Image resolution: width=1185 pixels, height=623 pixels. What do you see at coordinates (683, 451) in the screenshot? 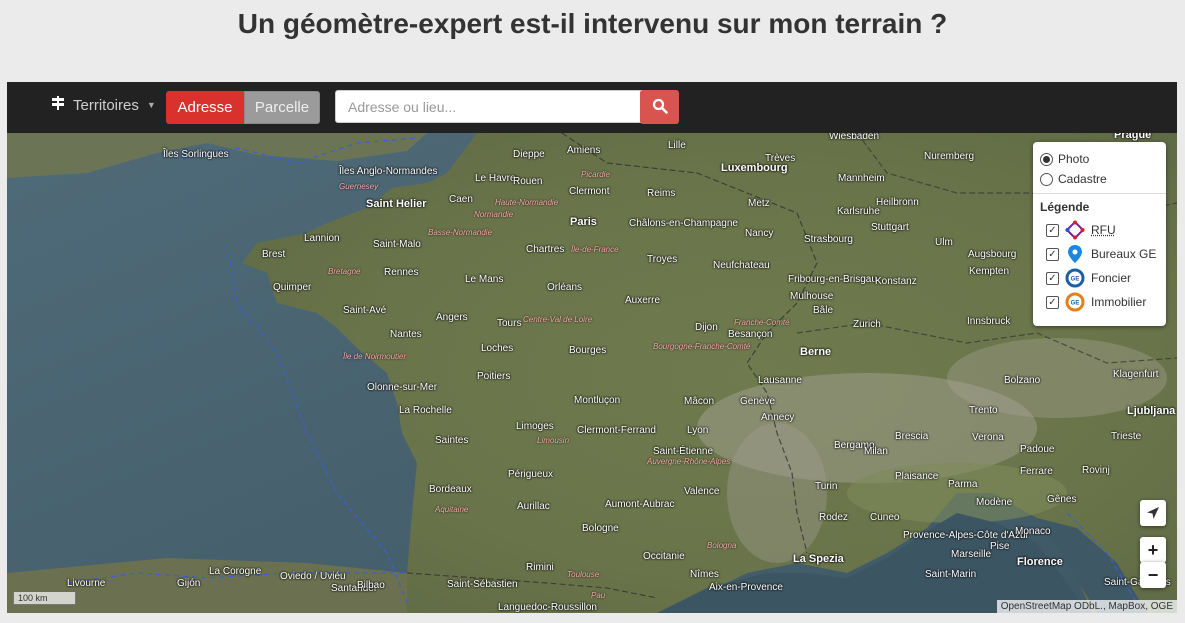
I see `map-place-label: Saint-Étienne` at bounding box center [683, 451].